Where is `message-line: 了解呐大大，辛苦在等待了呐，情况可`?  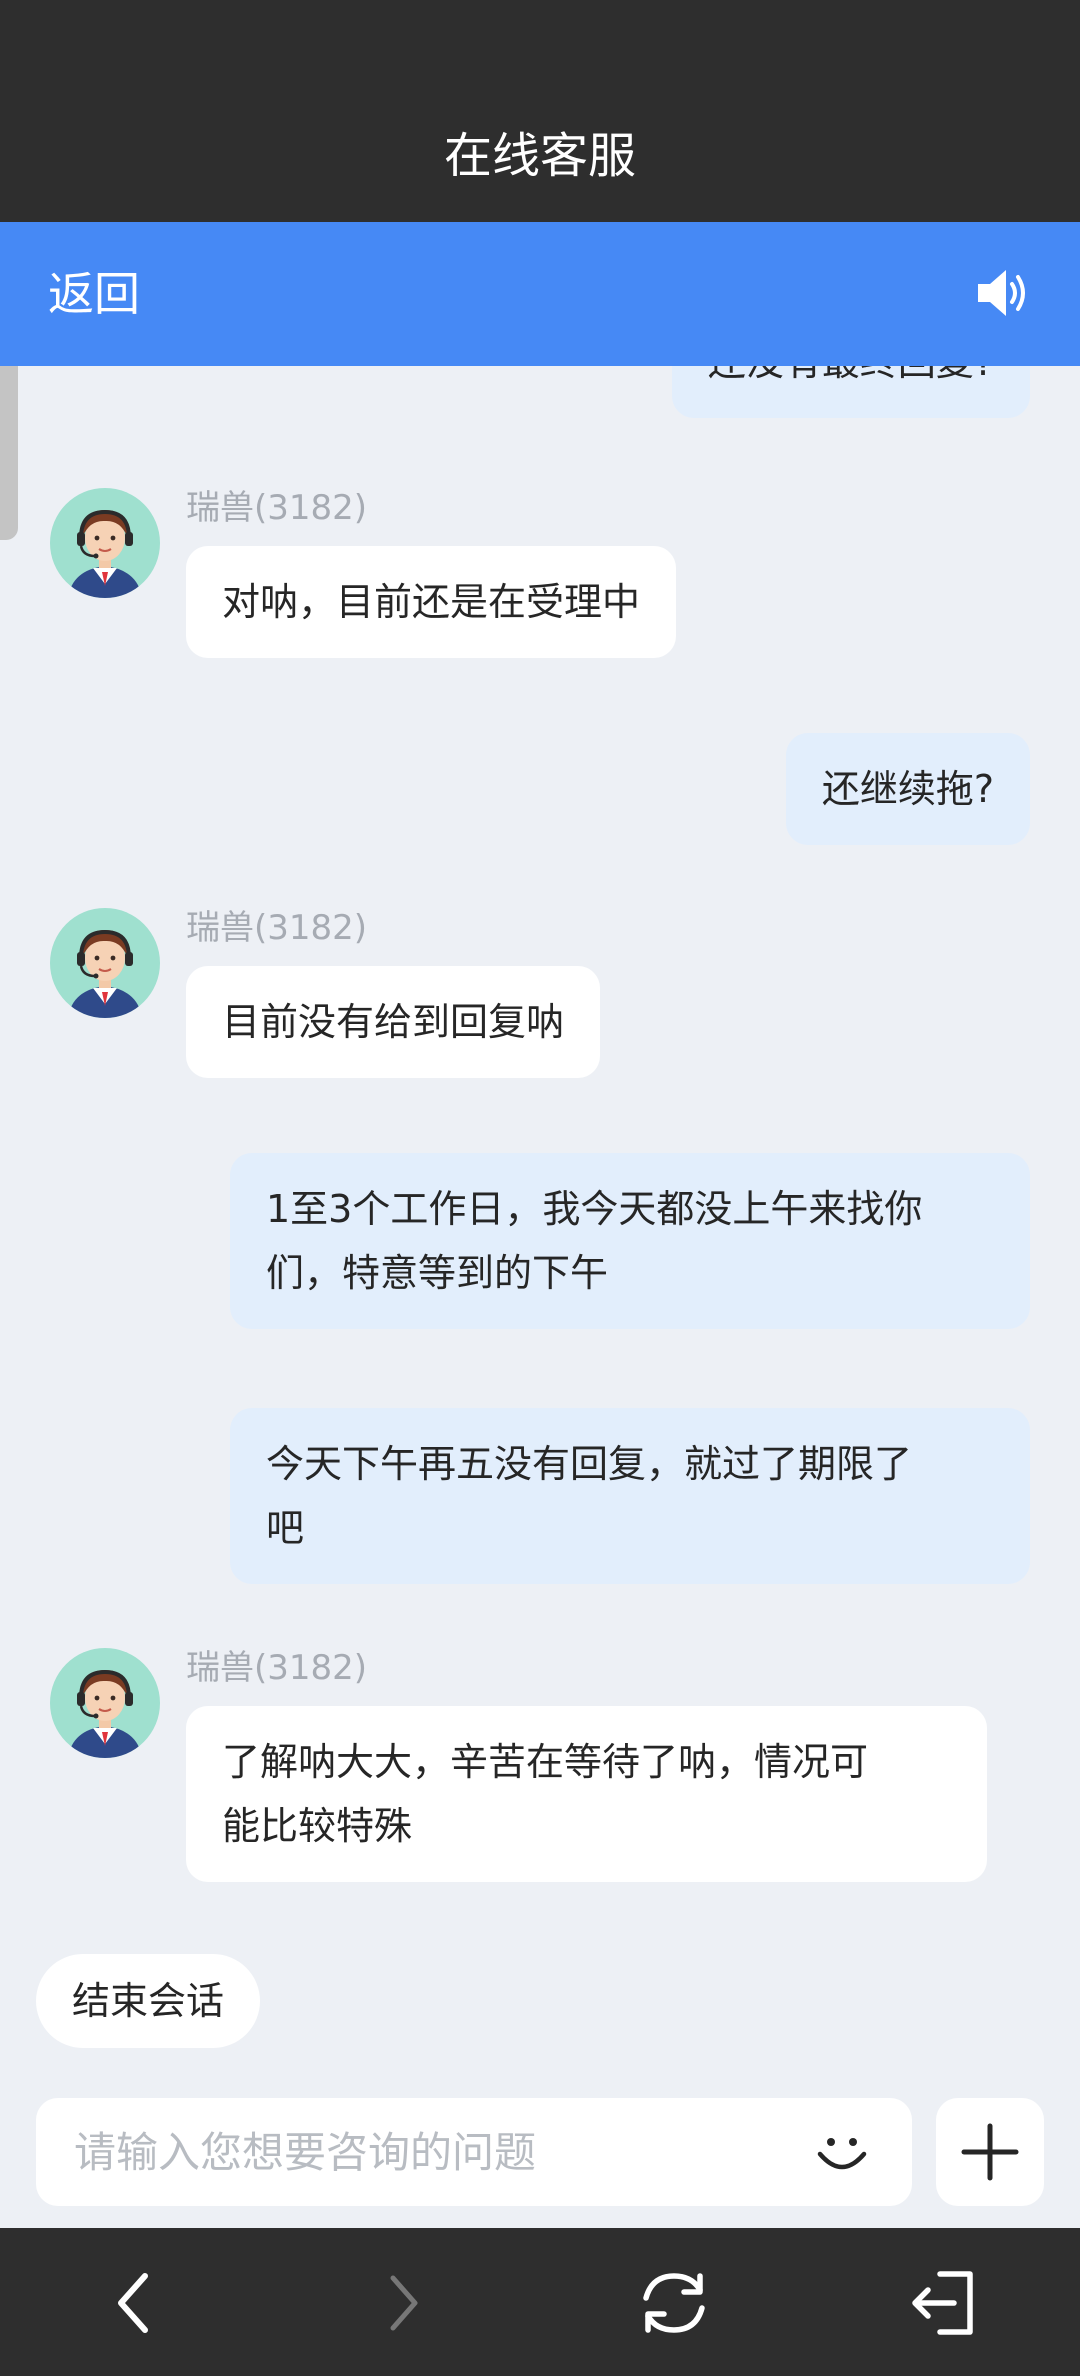
message-line: 了解呐大大，辛苦在等待了呐，情况可 is located at coordinates (545, 1762).